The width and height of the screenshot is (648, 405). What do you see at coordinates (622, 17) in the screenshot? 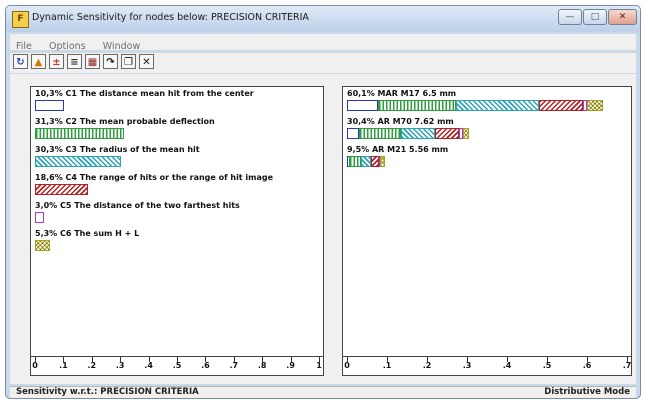
I see `close-window-button: ✕` at bounding box center [622, 17].